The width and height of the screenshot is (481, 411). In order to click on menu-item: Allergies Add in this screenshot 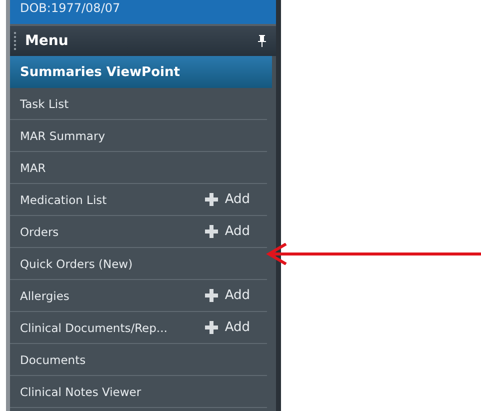, I will do `click(138, 296)`.